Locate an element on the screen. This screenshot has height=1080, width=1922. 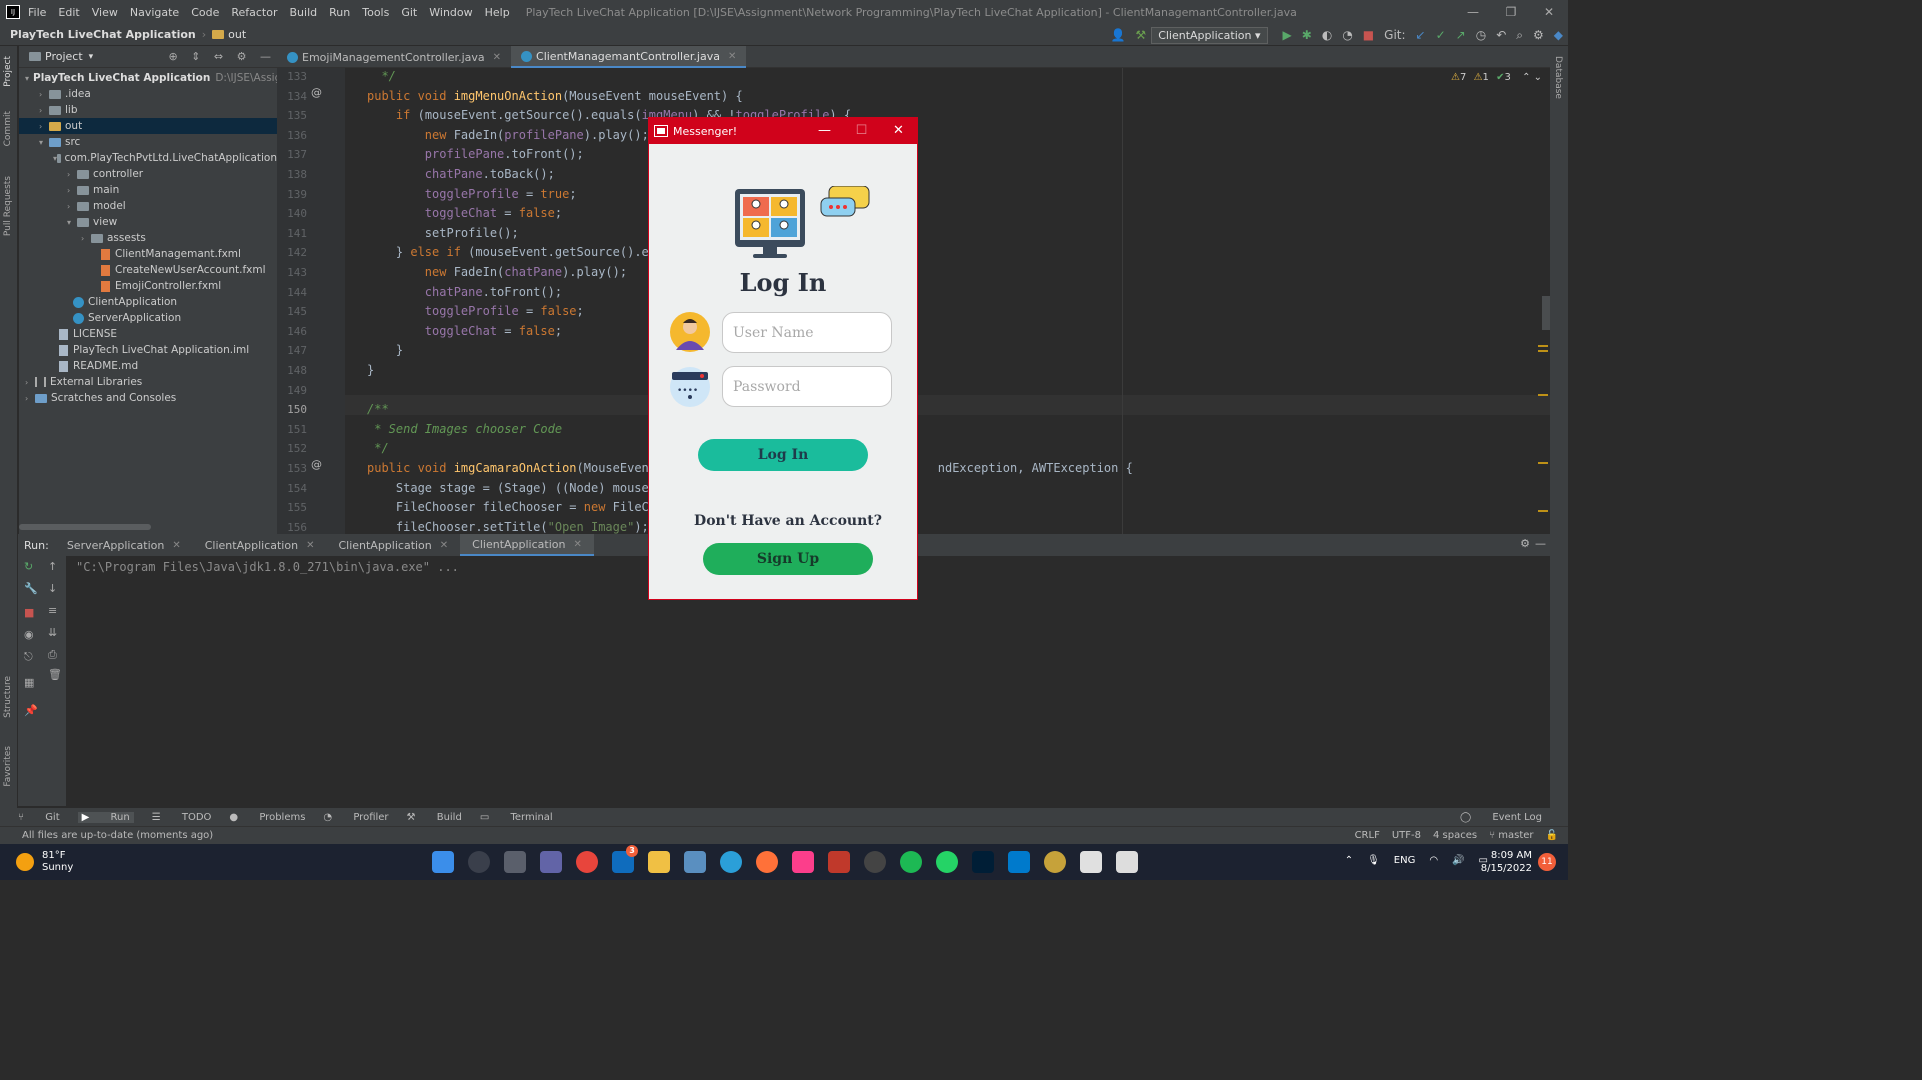
code-line: Stage stage = (Stage) ((Node) mouseEven is located at coordinates (522, 488).